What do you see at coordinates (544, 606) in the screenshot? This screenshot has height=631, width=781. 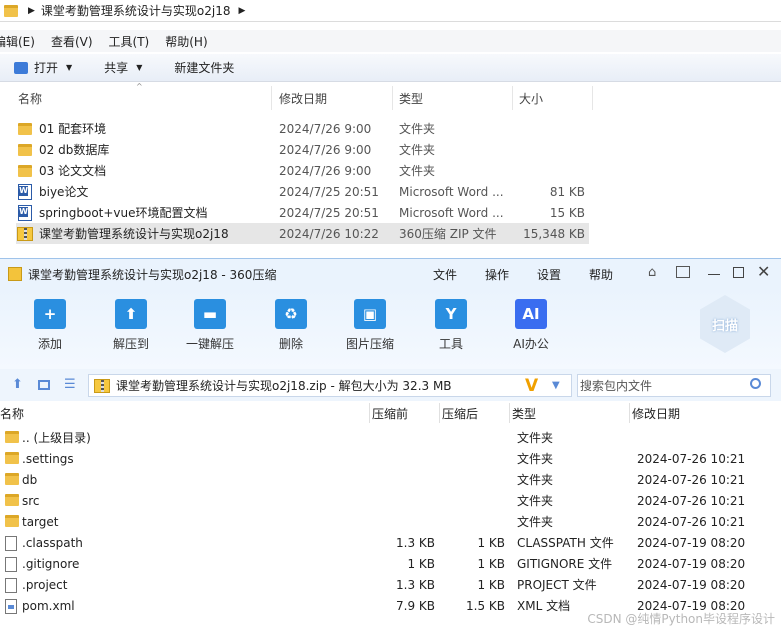 I see `cell-type: XML 文档` at bounding box center [544, 606].